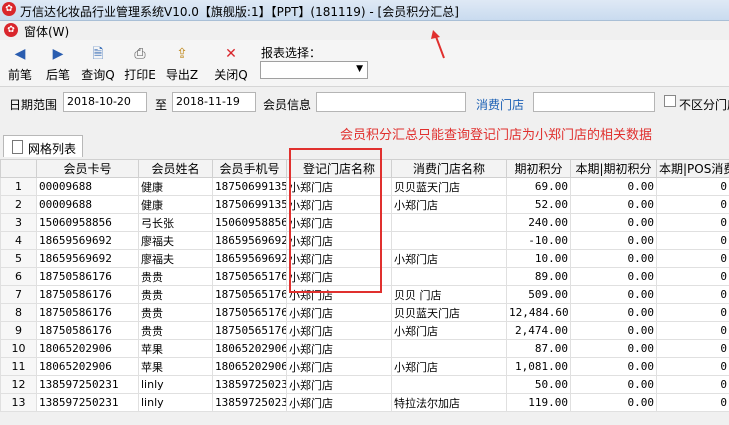  Describe the element at coordinates (449, 402) in the screenshot. I see `table-cell: 特拉法尔加店` at that location.